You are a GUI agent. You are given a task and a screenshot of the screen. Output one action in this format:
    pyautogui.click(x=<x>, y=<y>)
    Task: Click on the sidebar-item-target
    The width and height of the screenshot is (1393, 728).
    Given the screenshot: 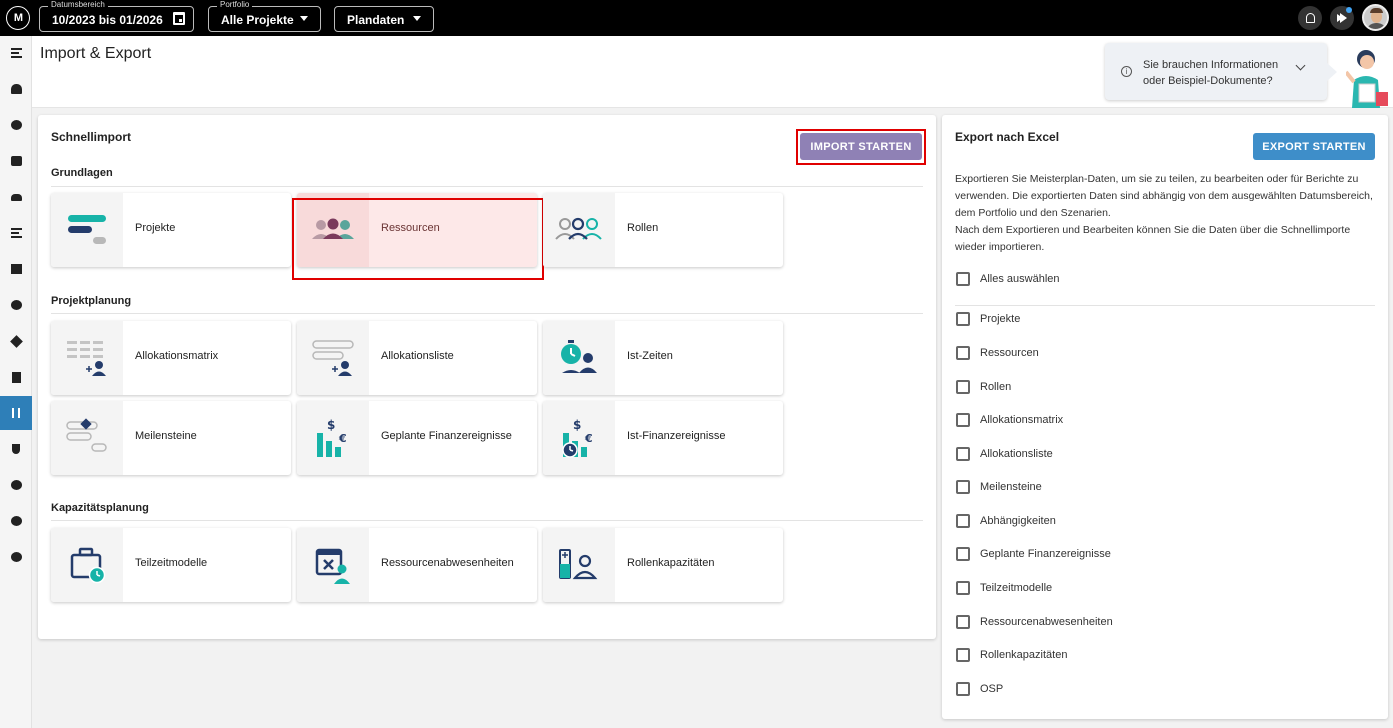 What is the action you would take?
    pyautogui.click(x=16, y=305)
    